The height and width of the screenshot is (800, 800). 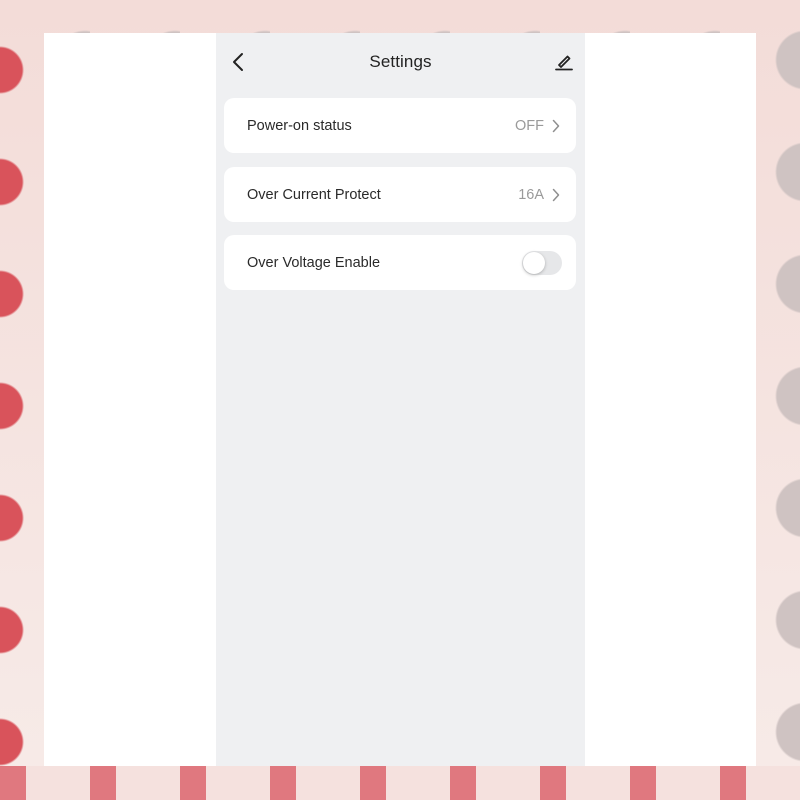 I want to click on over-voltage-enable-row: Over Voltage Enable, so click(x=400, y=262).